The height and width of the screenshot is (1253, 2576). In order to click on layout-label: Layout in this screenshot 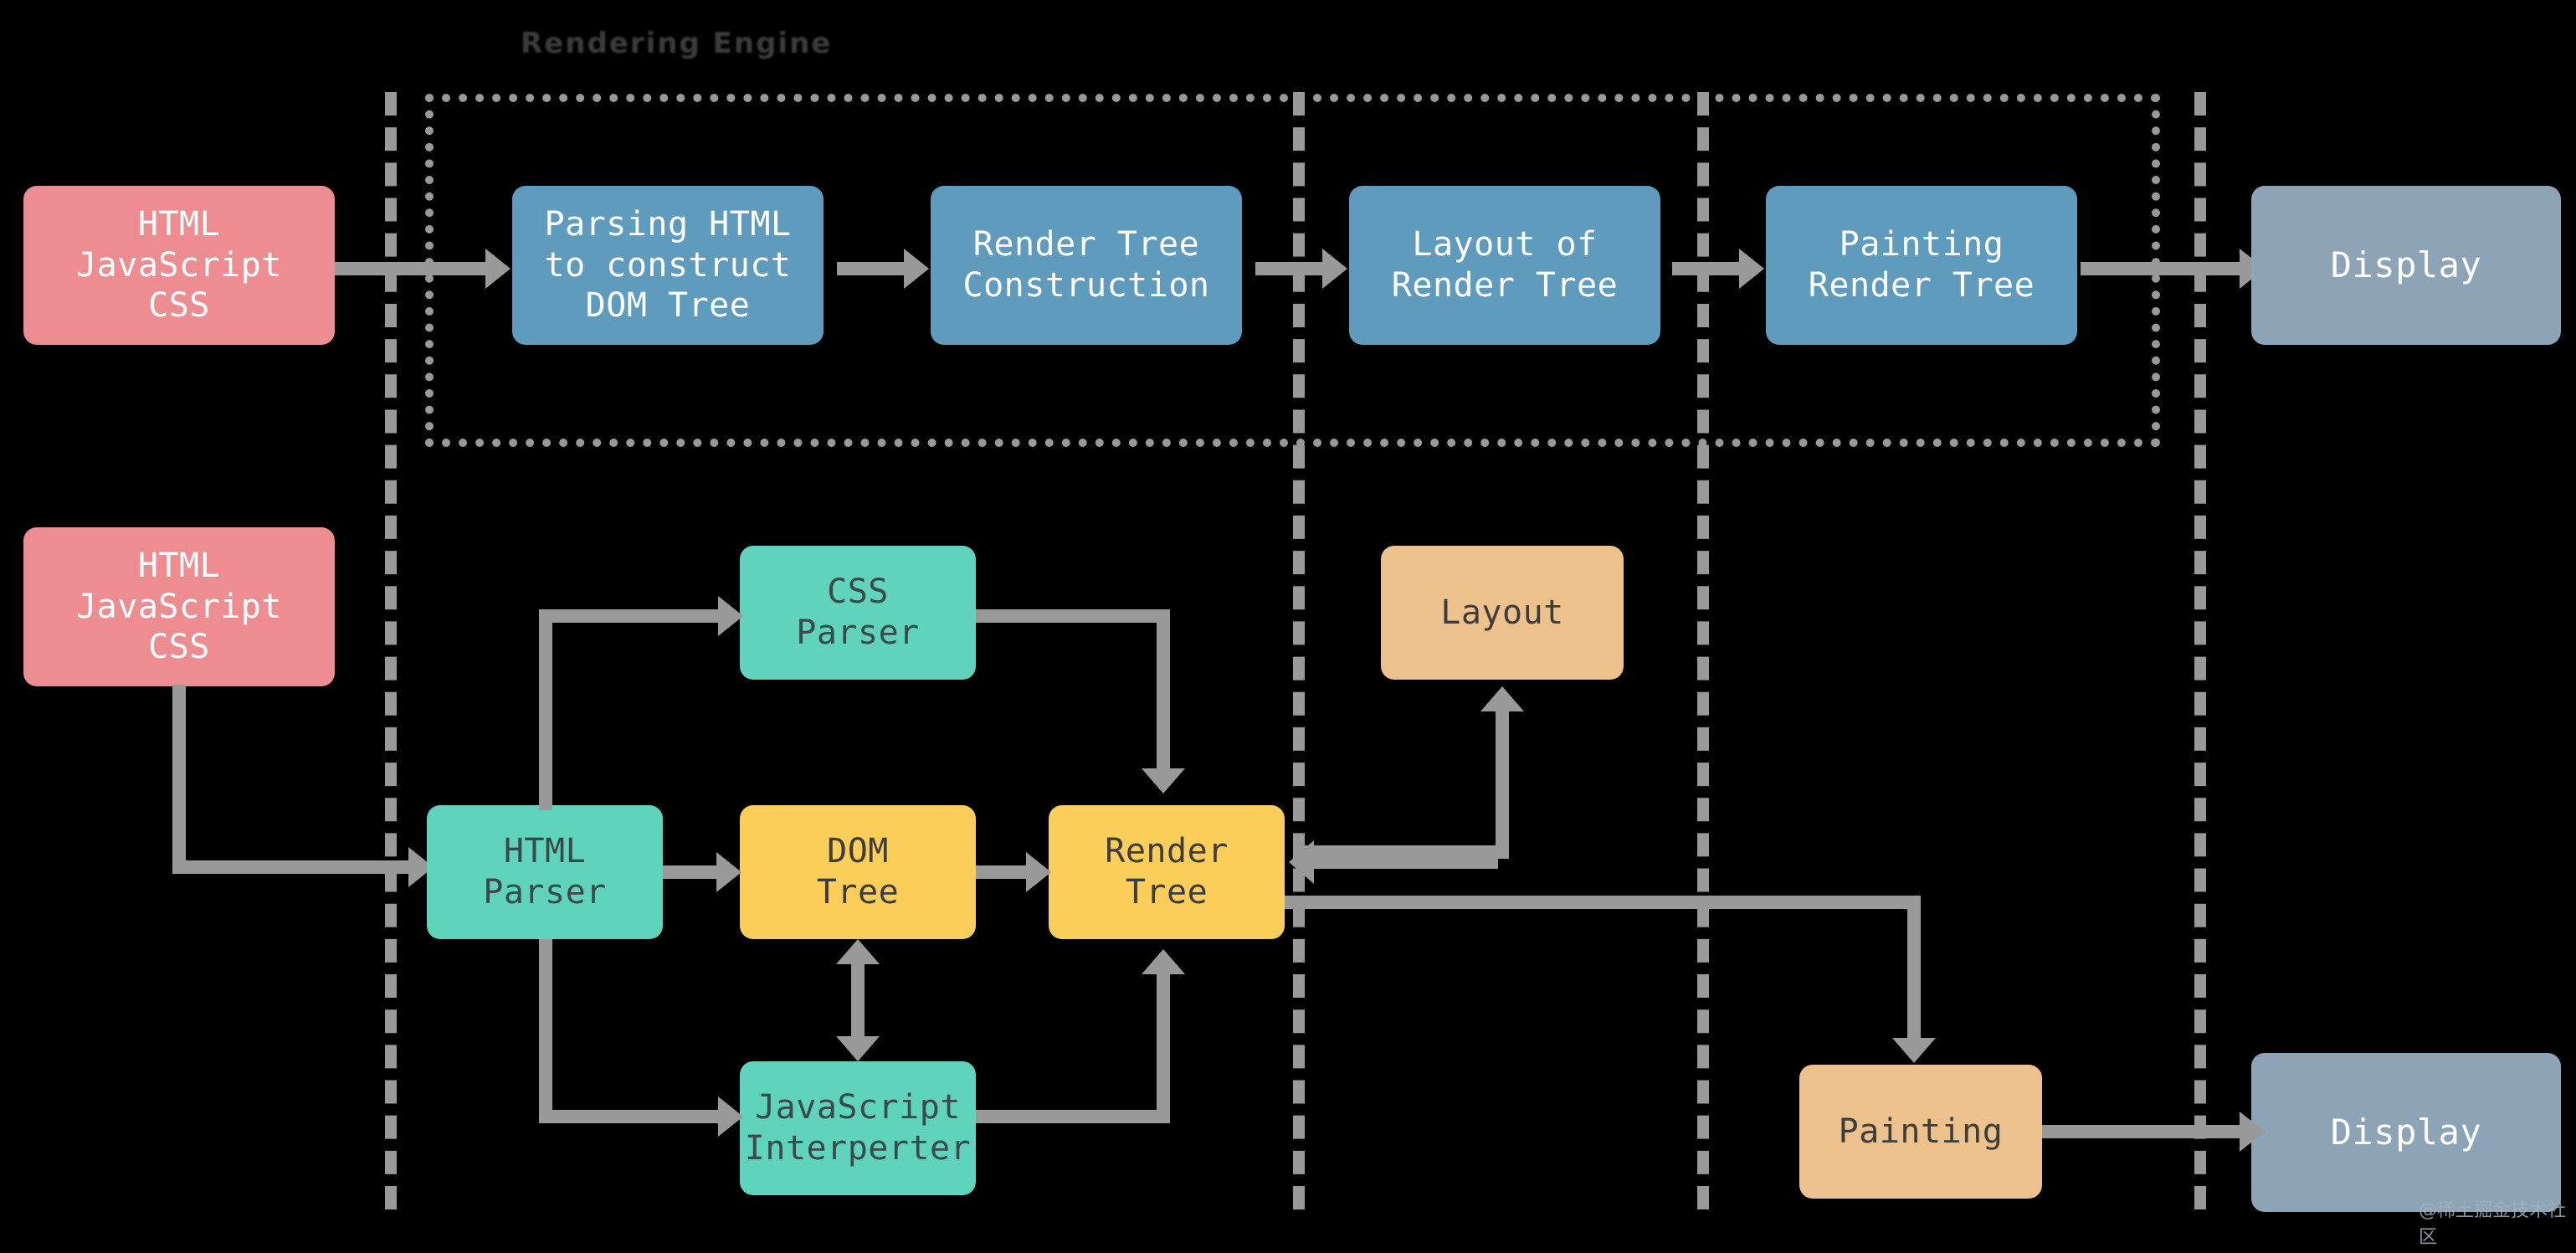, I will do `click(1502, 612)`.